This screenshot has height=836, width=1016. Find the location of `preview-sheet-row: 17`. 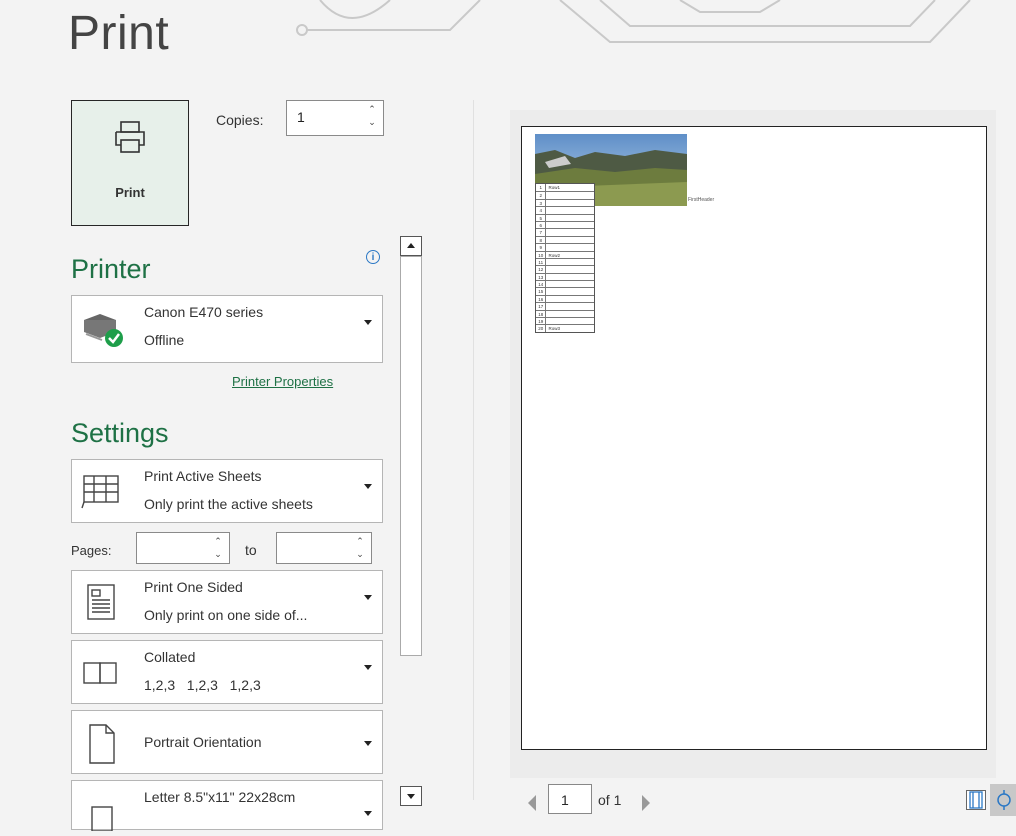

preview-sheet-row: 17 is located at coordinates (565, 306).